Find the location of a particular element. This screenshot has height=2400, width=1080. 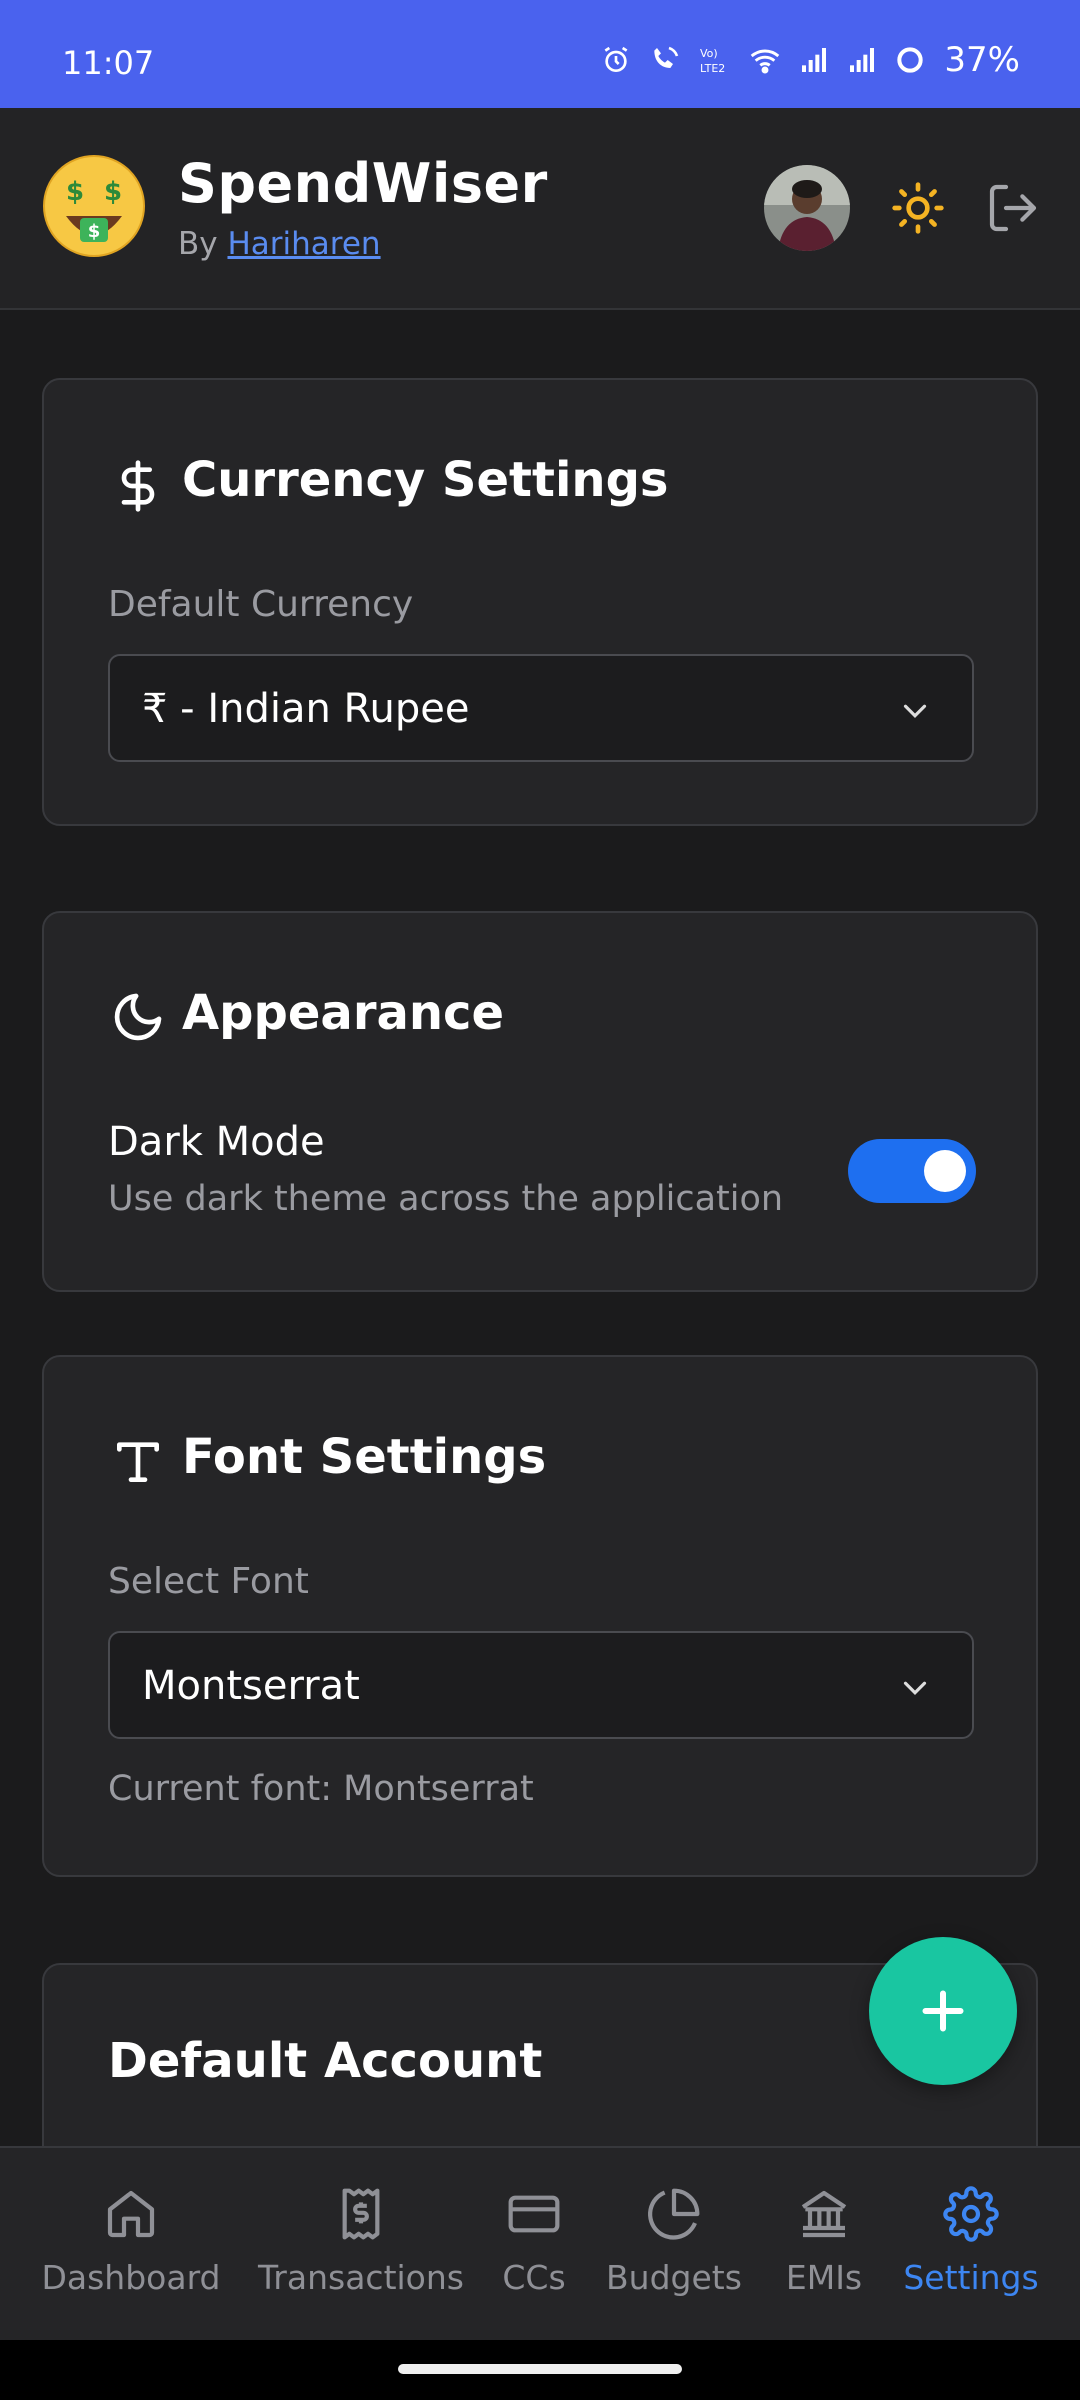

nav-label: CCs is located at coordinates (534, 2277).